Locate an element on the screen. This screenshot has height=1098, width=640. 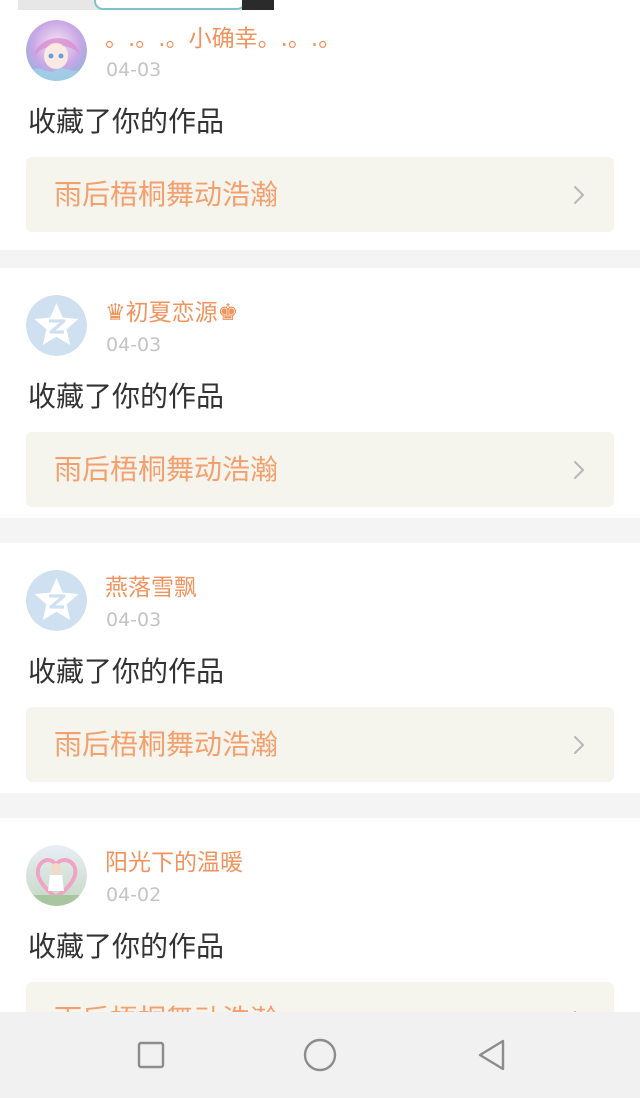
square-icon is located at coordinates (151, 1055).